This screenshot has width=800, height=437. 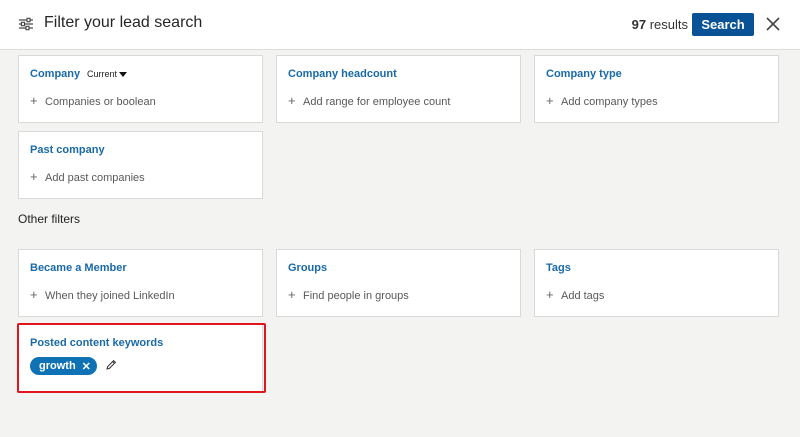 I want to click on company-headcount-label: Company headcount, so click(x=342, y=74).